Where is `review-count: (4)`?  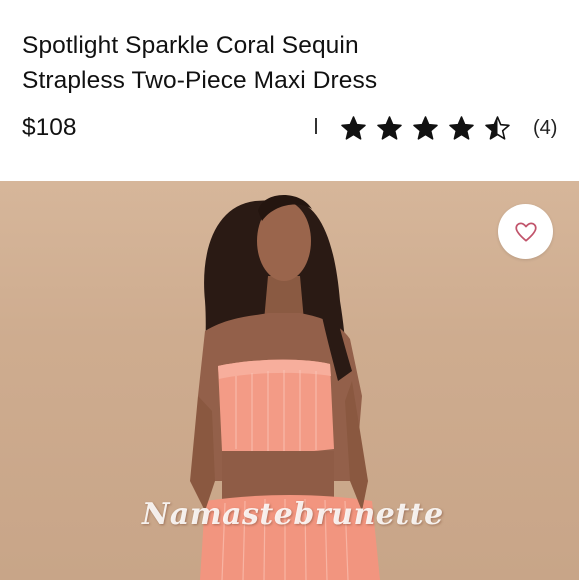
review-count: (4) is located at coordinates (545, 128).